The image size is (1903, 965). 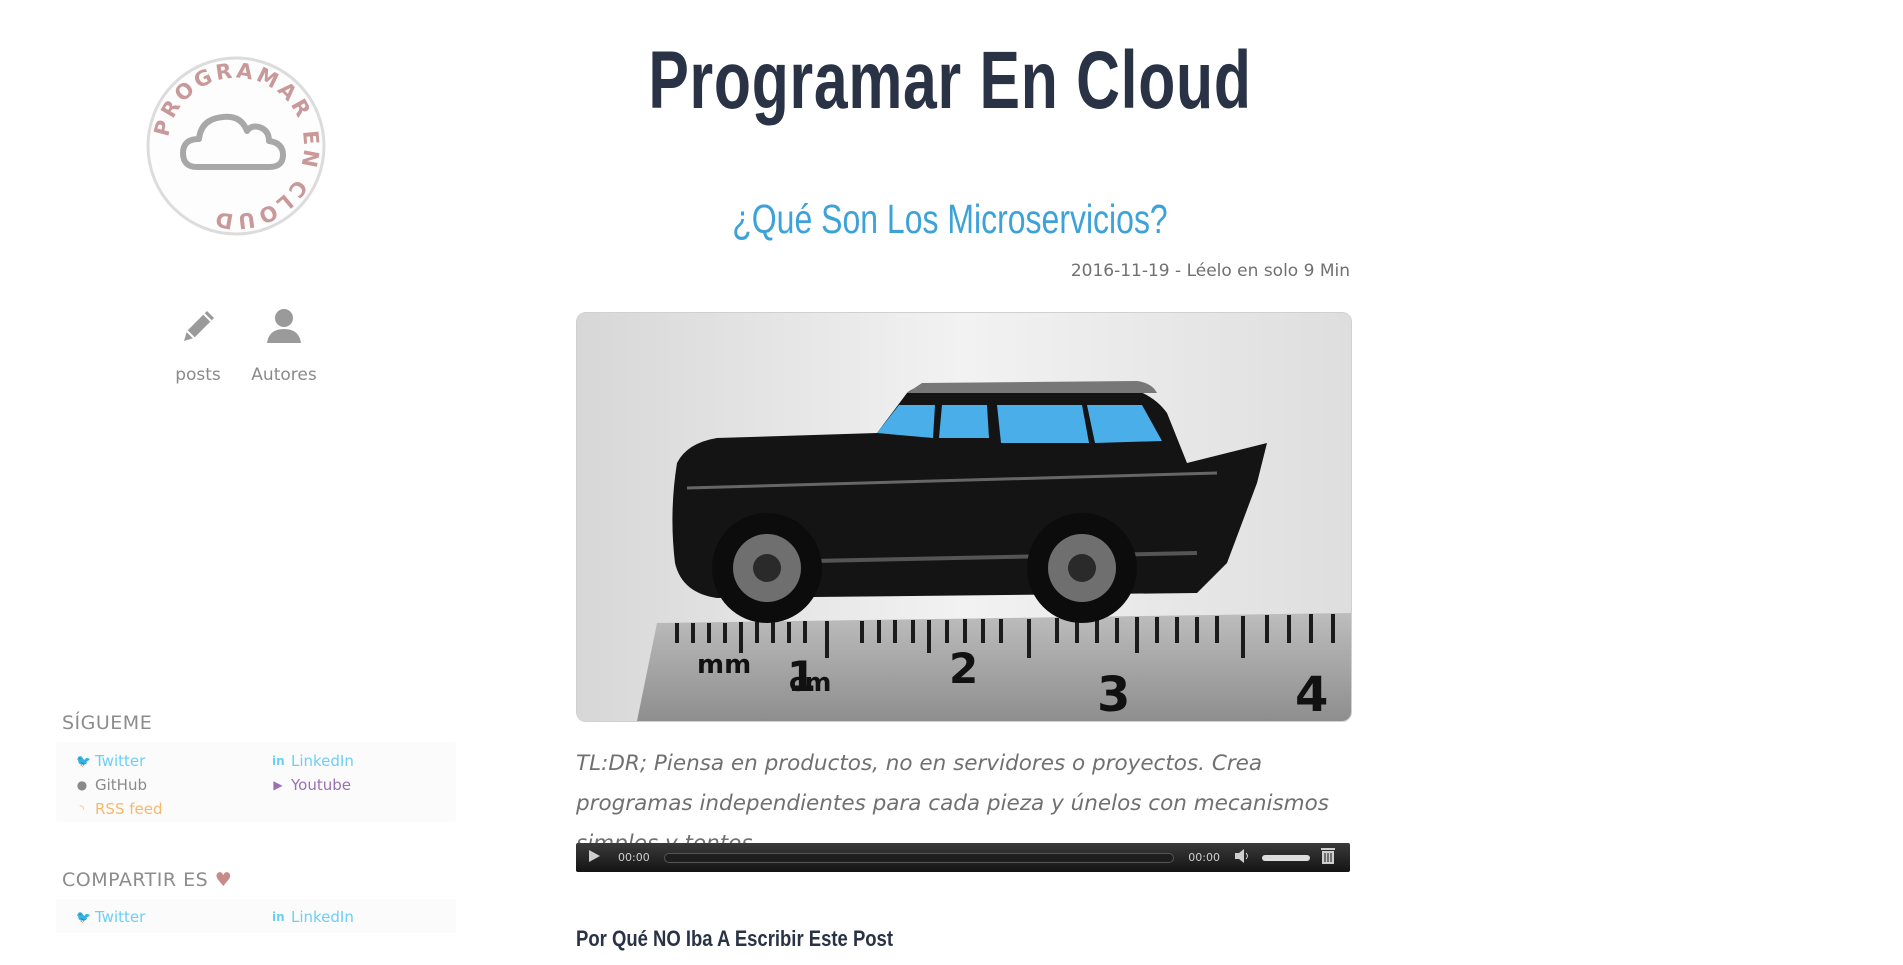 I want to click on ruler-tick-3: 3, so click(x=1113, y=694).